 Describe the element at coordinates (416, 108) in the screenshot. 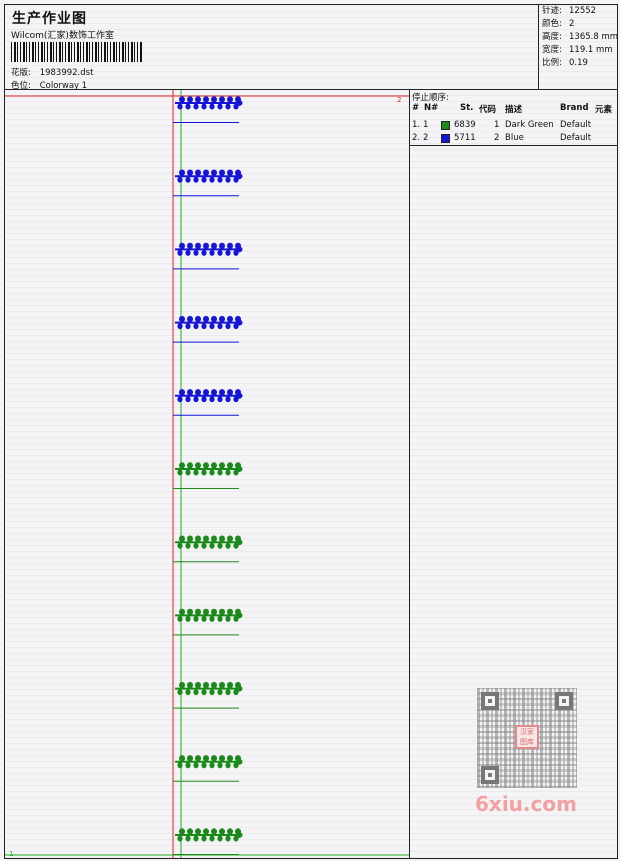

I see `col-index: #` at that location.